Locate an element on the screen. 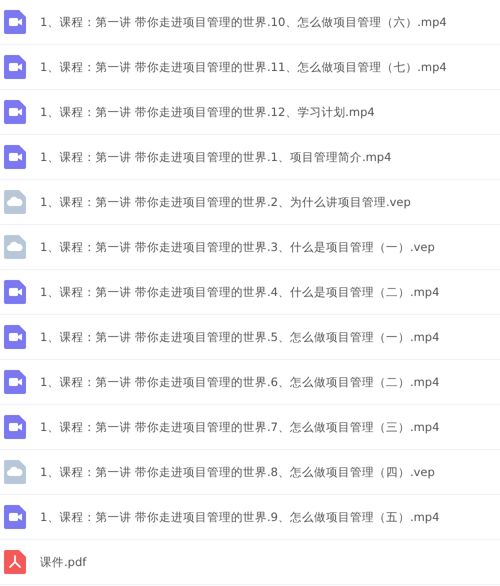 The image size is (500, 586). file-name: 1、课程：第一讲 带你走进项目管理的世界.10、怎么做项目管理（六）.mp4 is located at coordinates (243, 22).